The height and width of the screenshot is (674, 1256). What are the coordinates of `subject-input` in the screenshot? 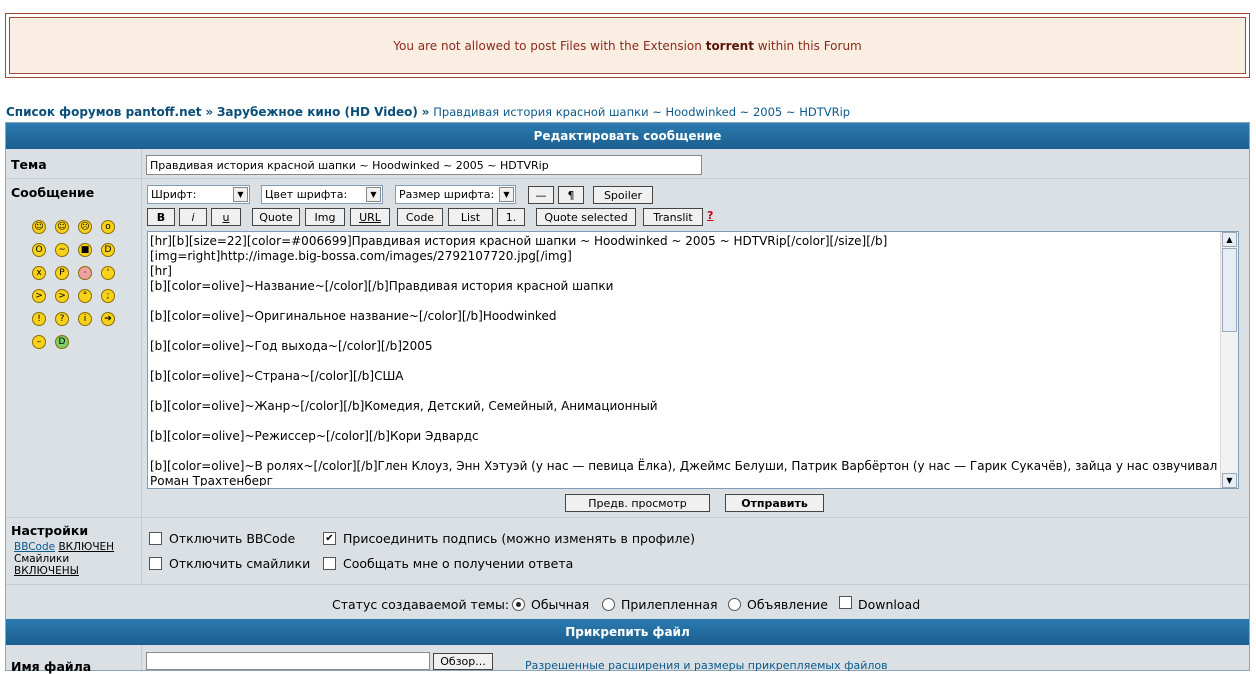 It's located at (424, 165).